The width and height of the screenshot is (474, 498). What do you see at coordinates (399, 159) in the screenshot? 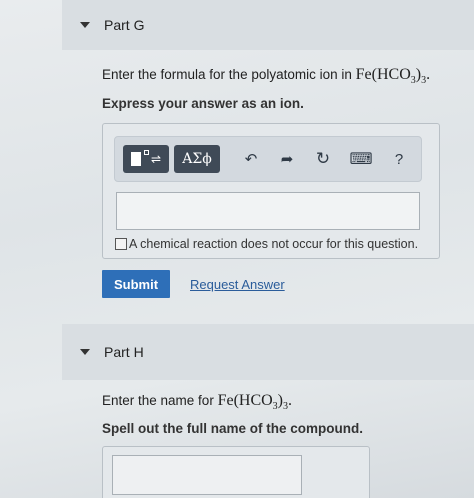
I see `help-icon: ?` at bounding box center [399, 159].